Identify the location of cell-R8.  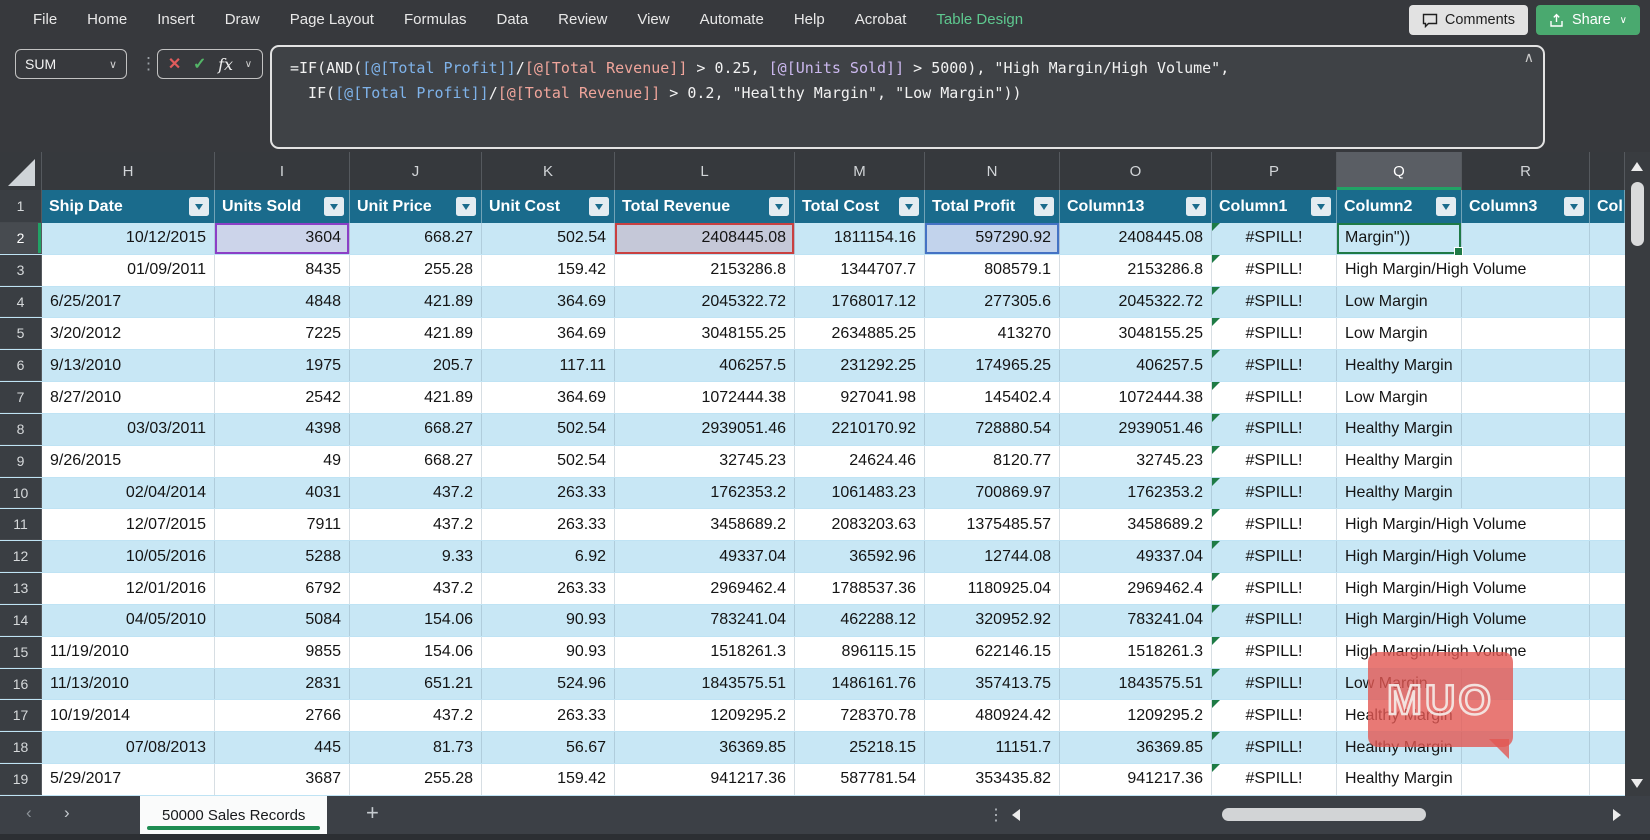
(1526, 429).